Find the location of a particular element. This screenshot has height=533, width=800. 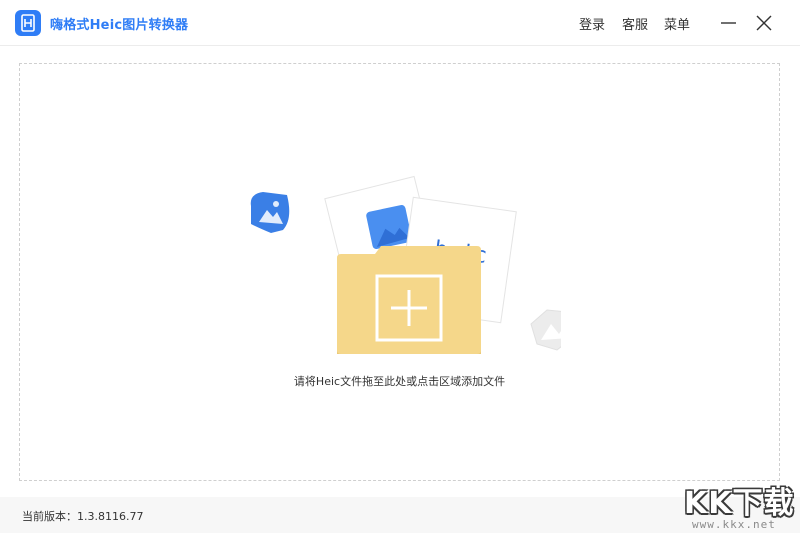

image-file-icon is located at coordinates (270, 212).